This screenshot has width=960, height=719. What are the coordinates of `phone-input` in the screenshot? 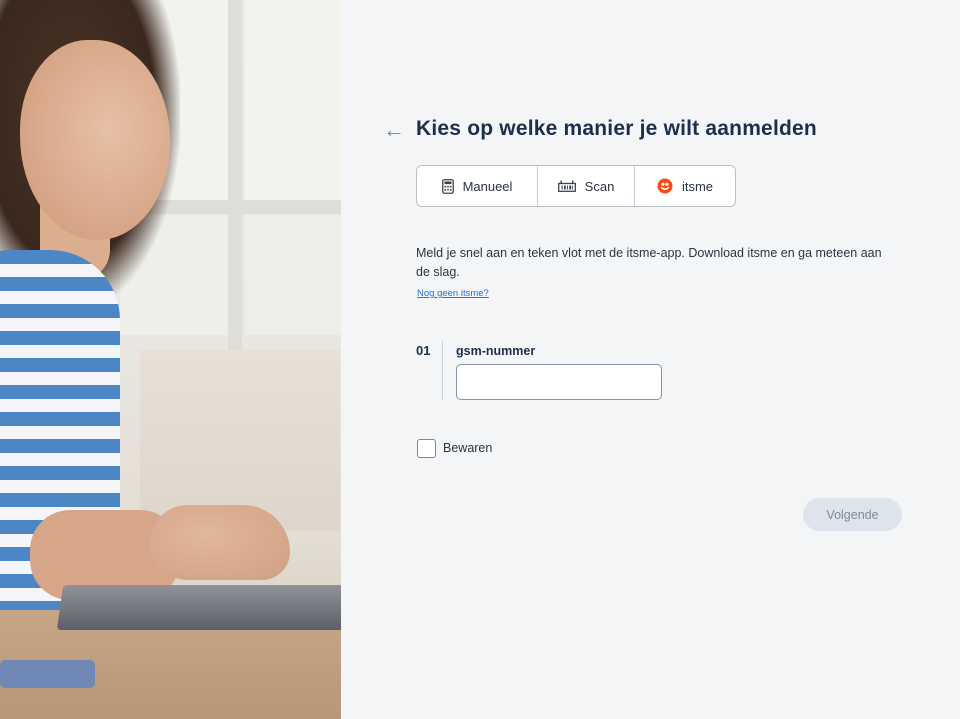 It's located at (559, 382).